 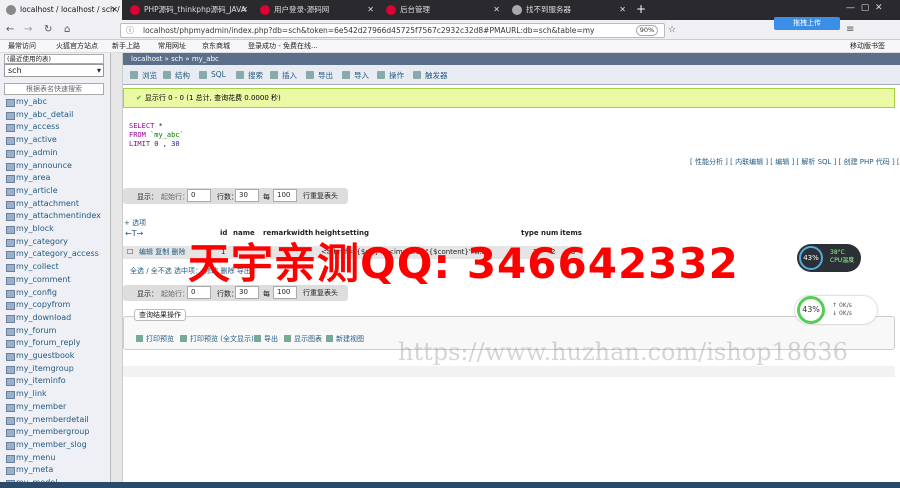 I want to click on check-icon: ✔, so click(x=139, y=98).